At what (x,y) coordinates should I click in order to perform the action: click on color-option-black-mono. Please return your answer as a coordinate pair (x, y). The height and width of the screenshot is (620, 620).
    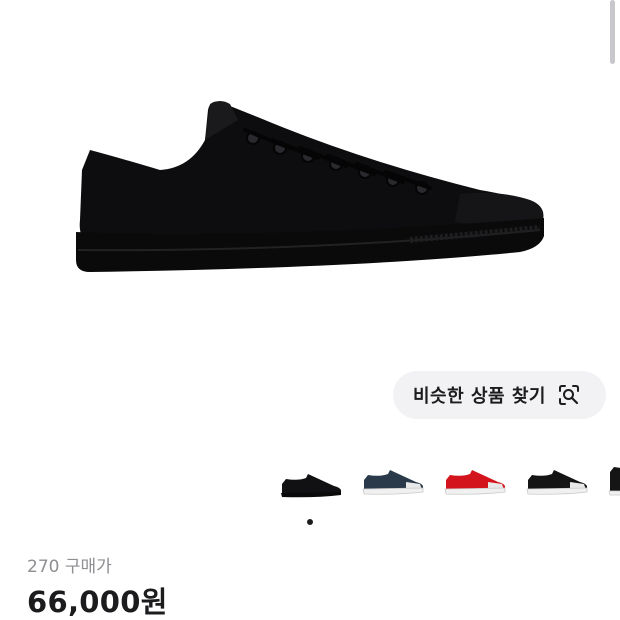
    Looking at the image, I should click on (311, 486).